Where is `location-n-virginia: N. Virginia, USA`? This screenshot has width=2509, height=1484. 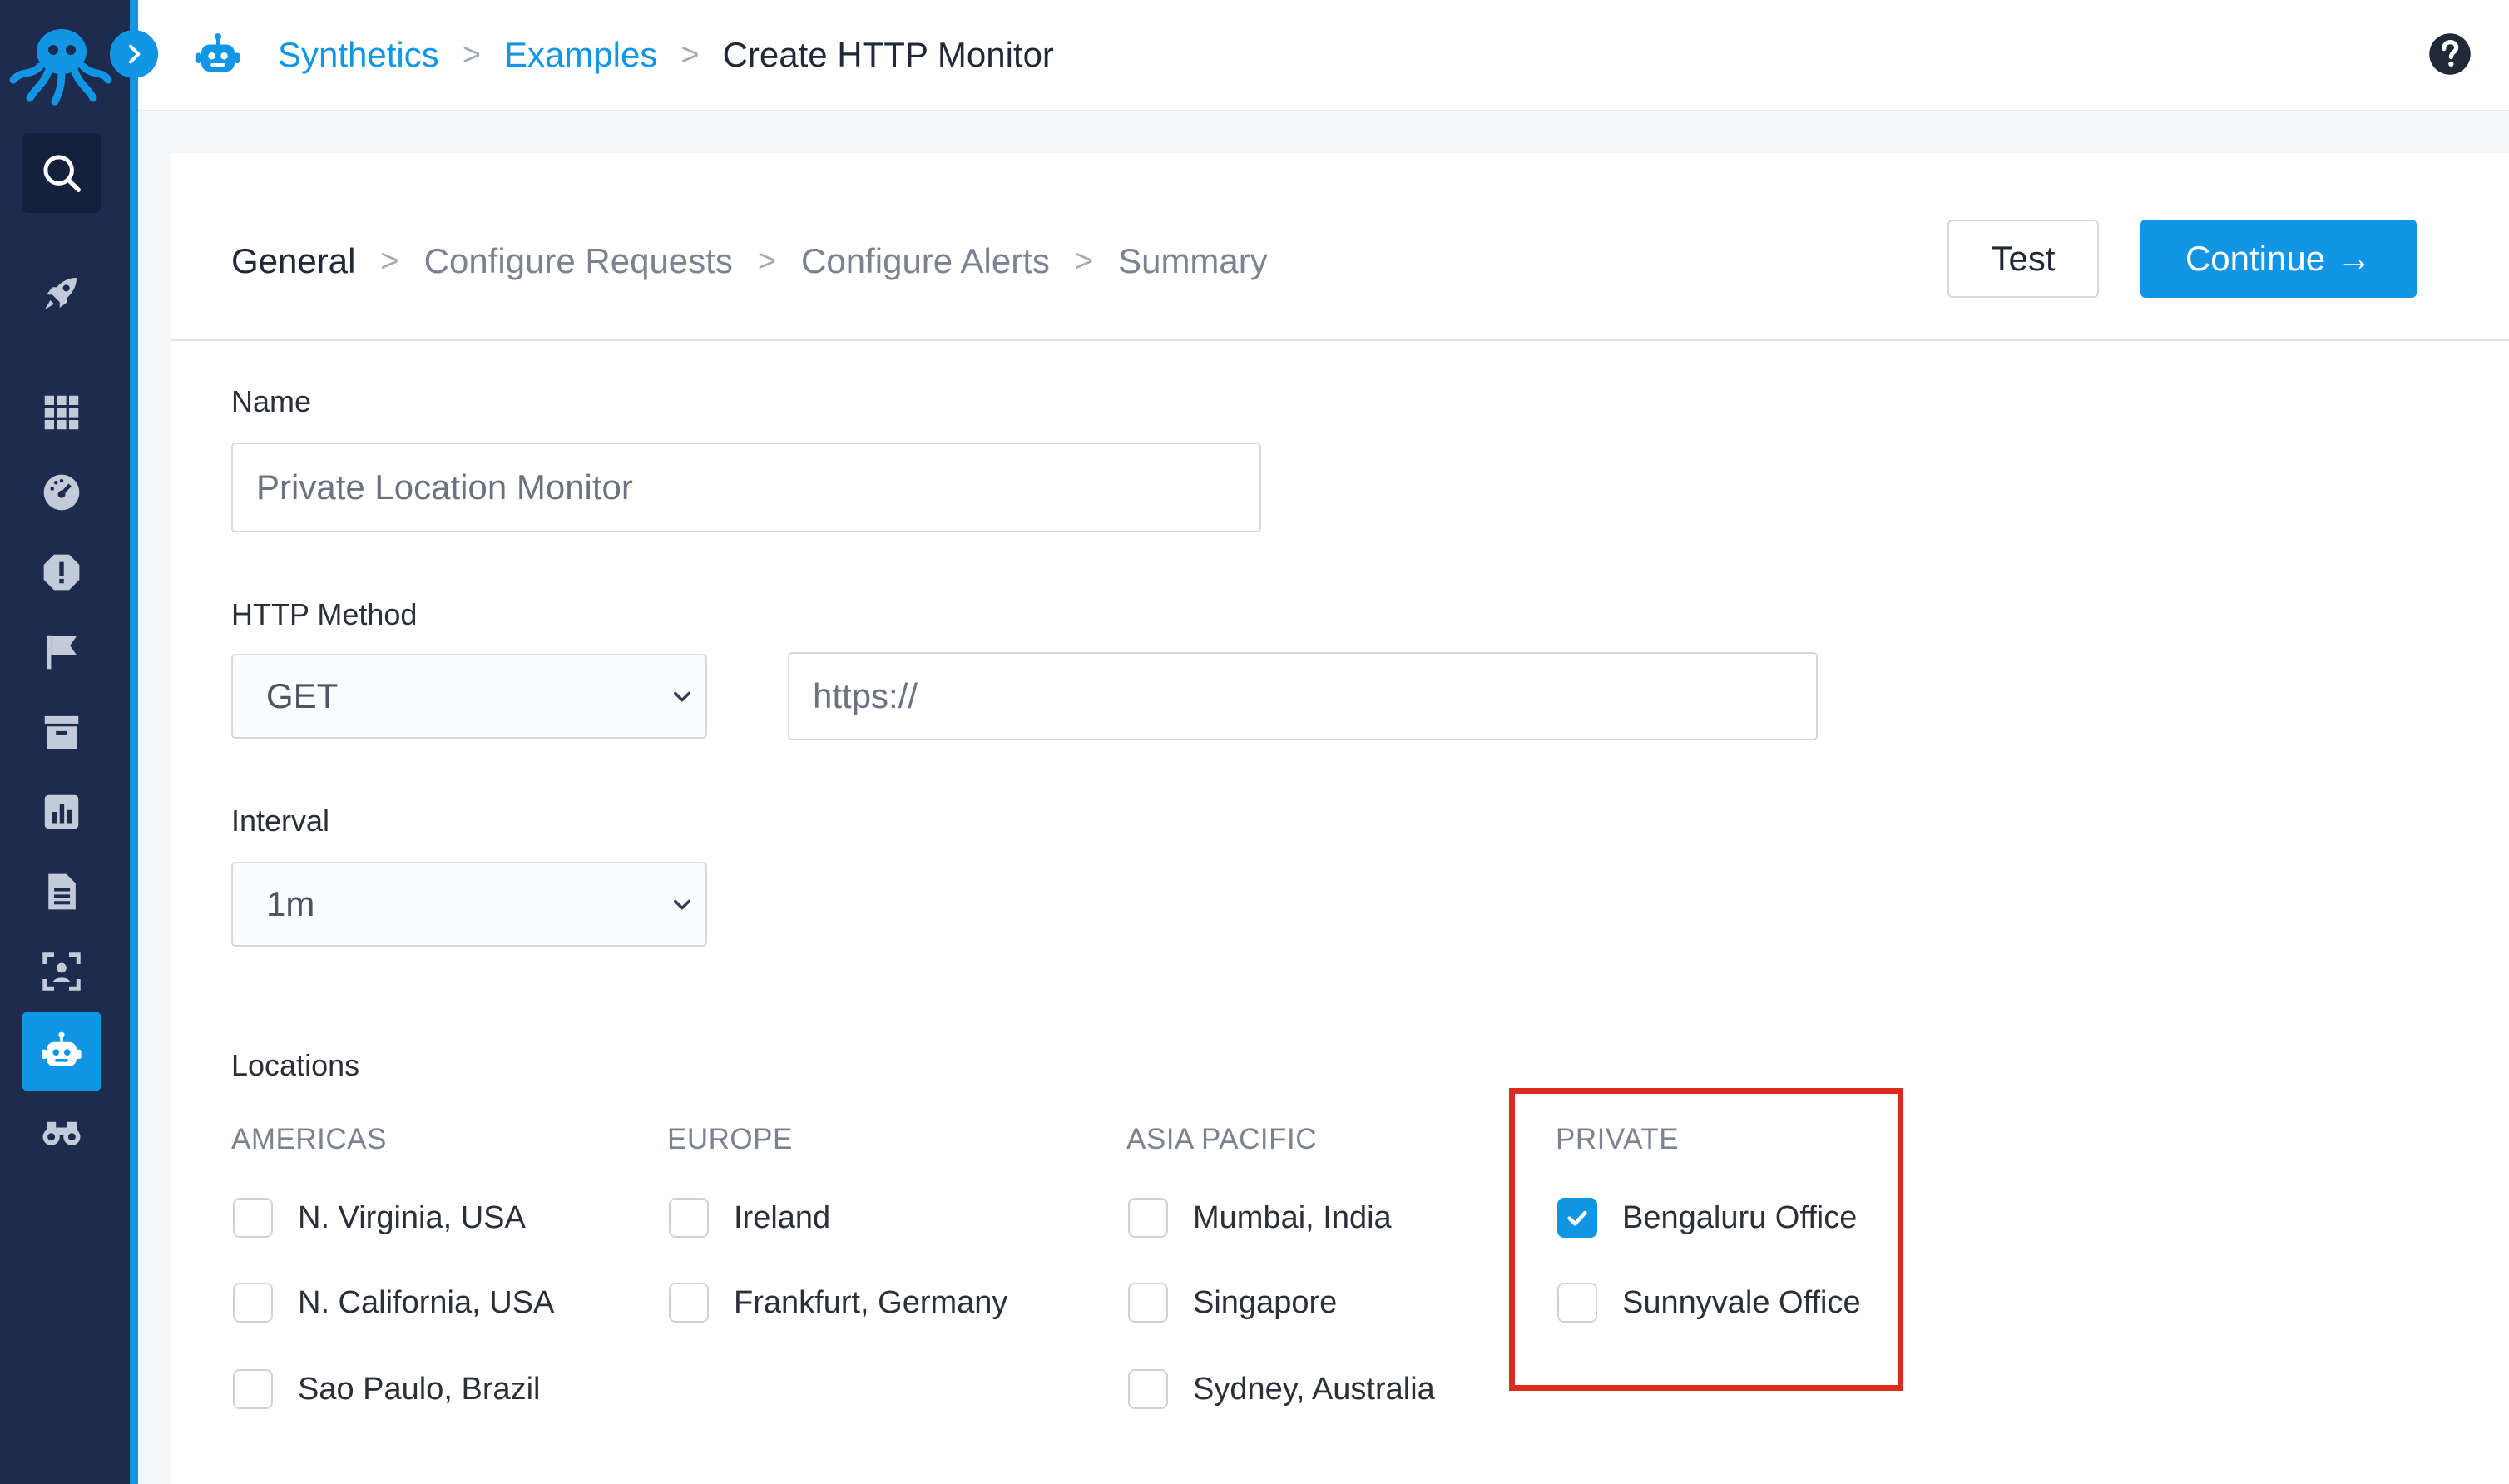 location-n-virginia: N. Virginia, USA is located at coordinates (379, 1218).